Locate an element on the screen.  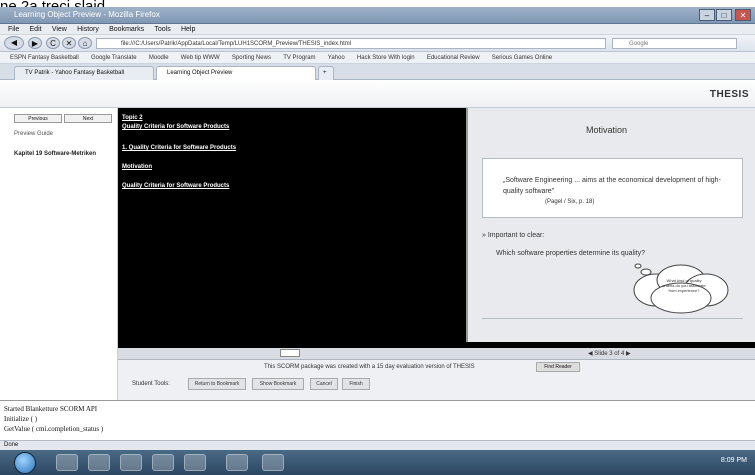
close-button: ✕ is located at coordinates (743, 15).